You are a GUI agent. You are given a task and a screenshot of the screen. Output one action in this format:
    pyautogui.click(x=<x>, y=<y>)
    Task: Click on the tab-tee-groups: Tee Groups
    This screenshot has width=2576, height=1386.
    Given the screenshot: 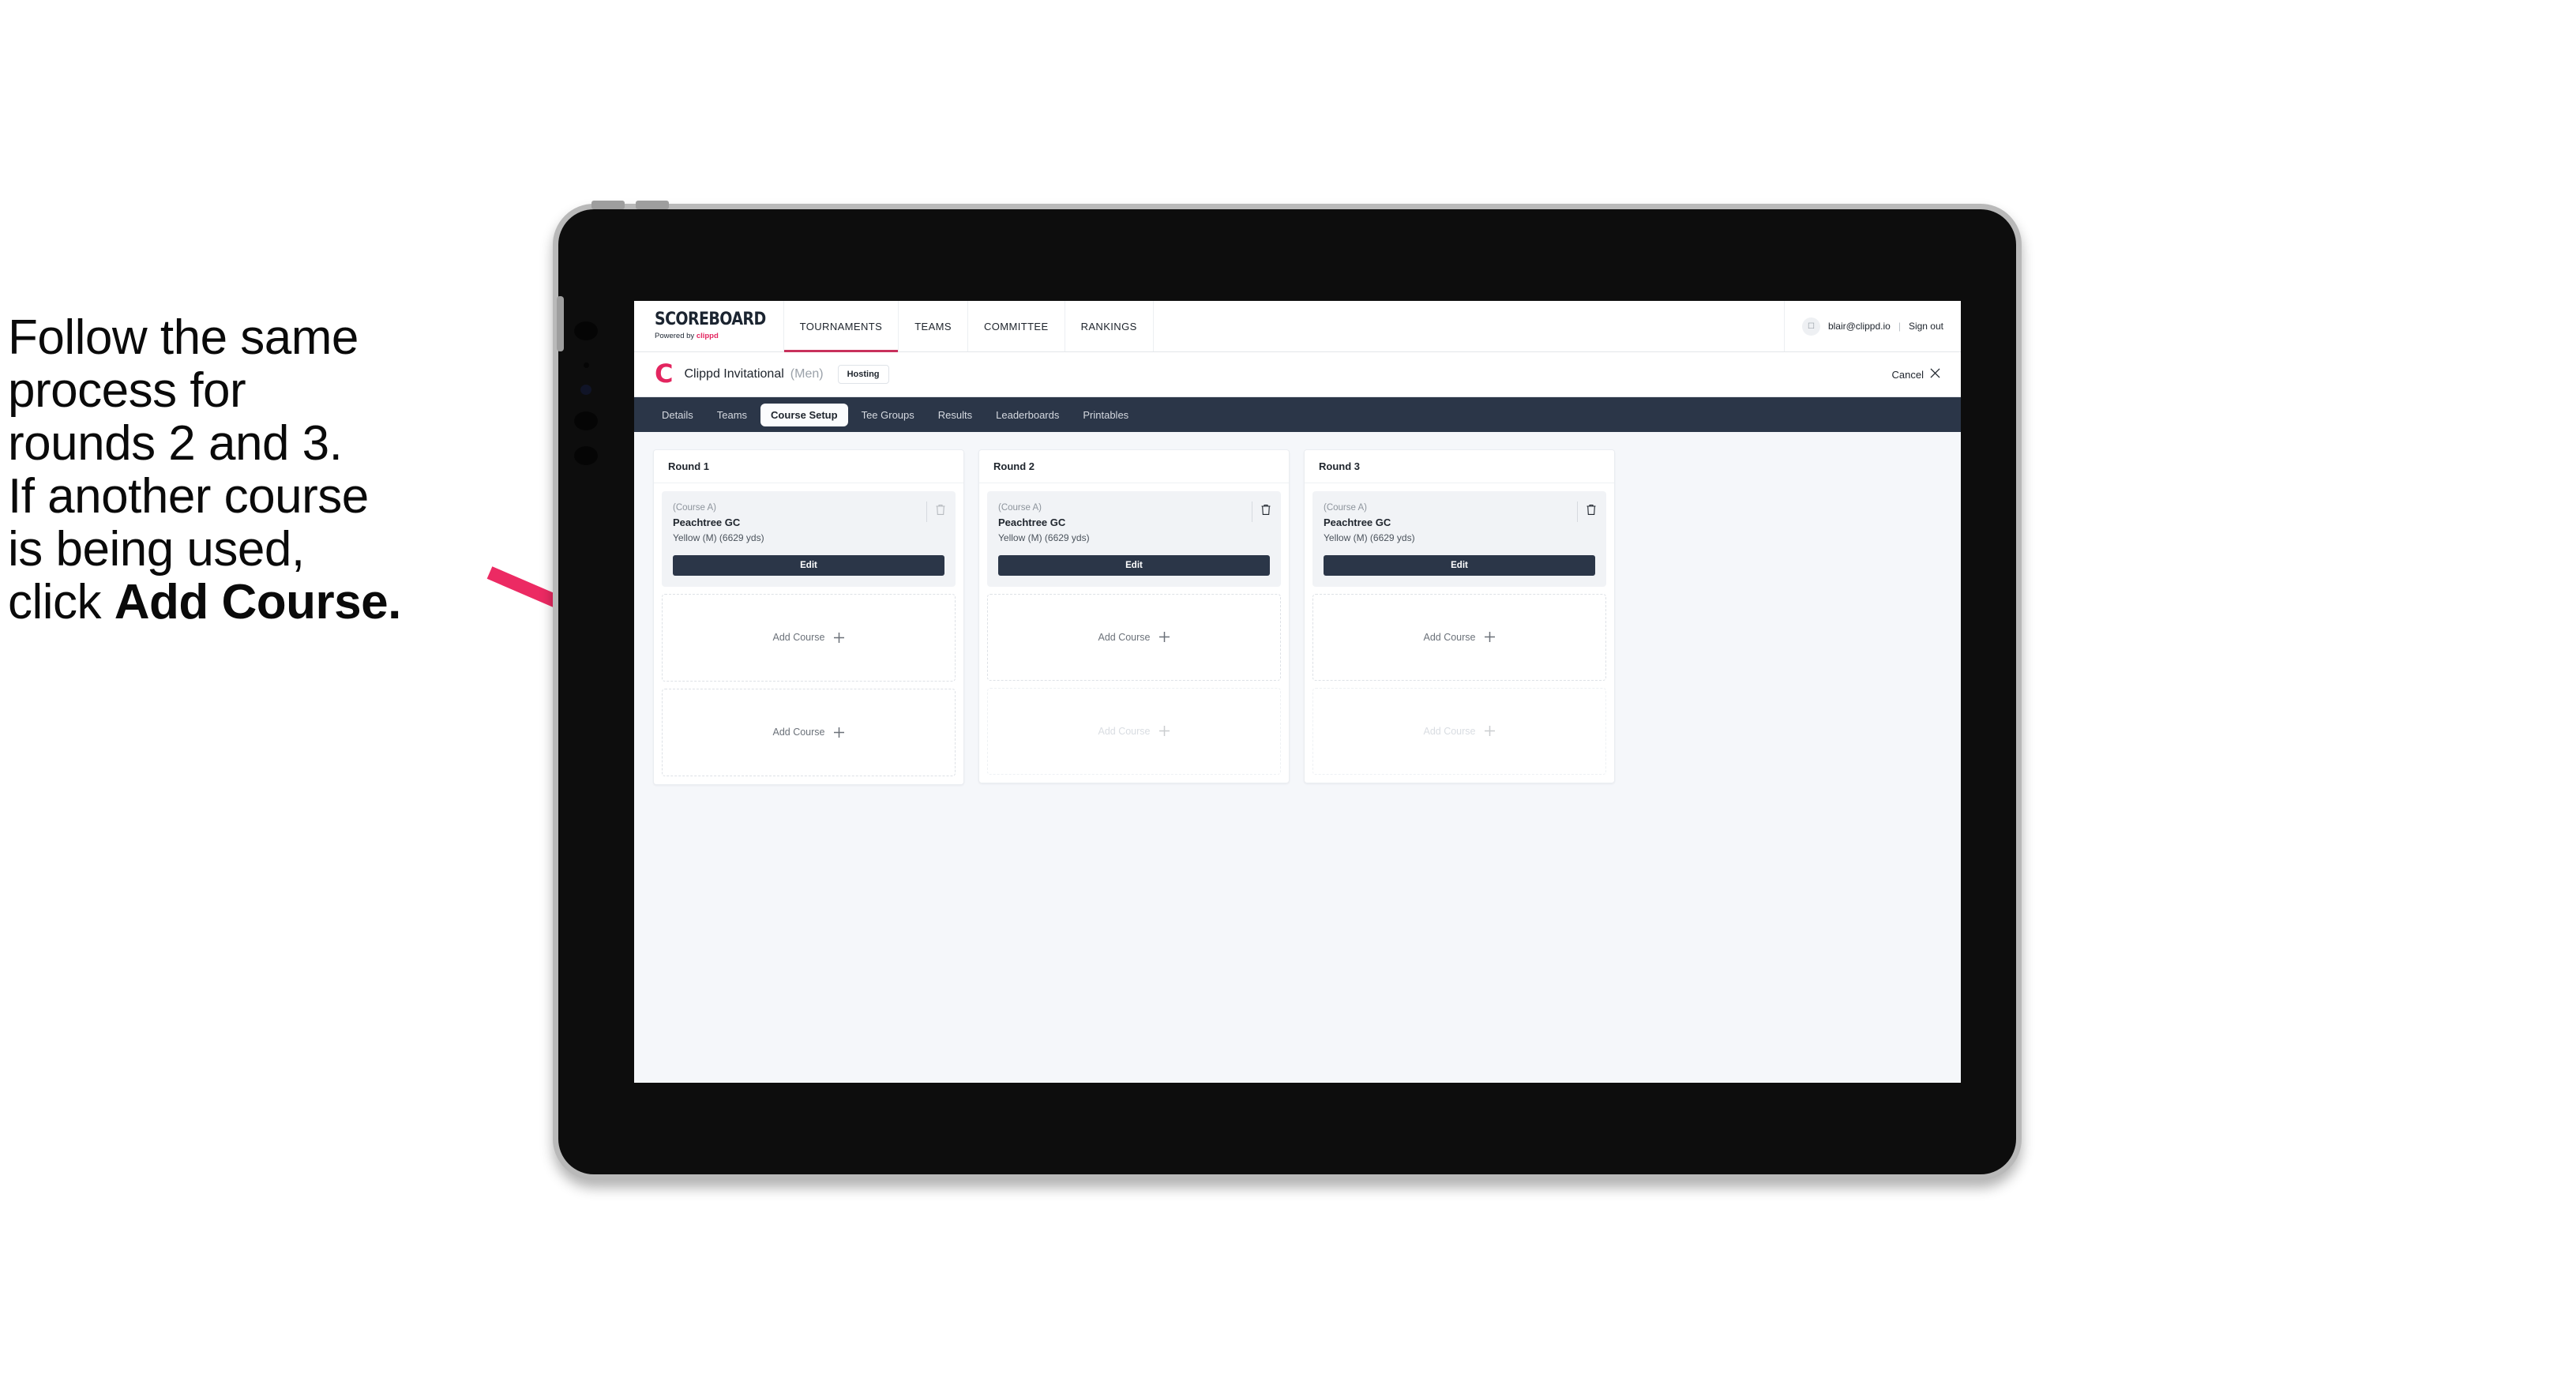 What is the action you would take?
    pyautogui.click(x=888, y=415)
    